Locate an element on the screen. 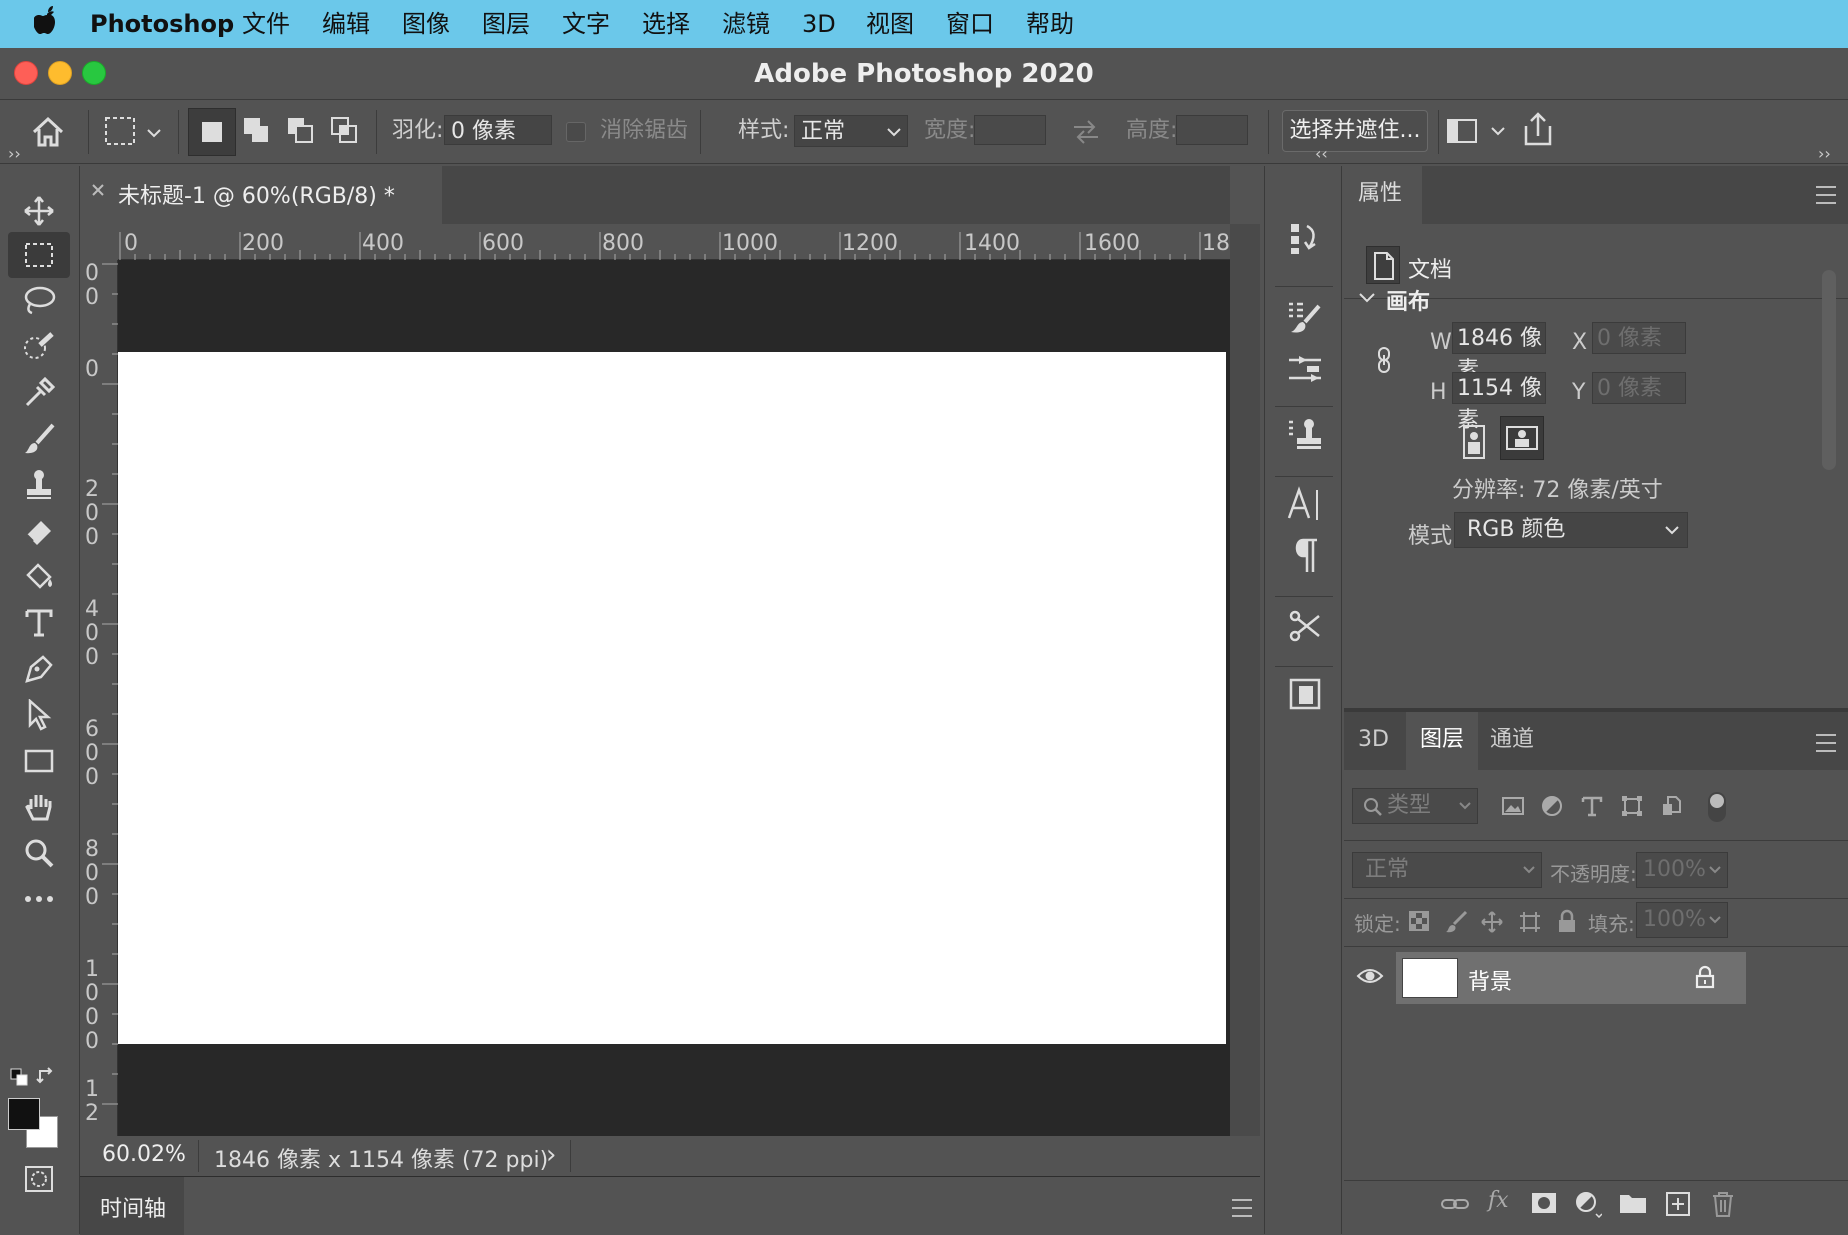 This screenshot has width=1848, height=1235. menu-filter: 滤镜 is located at coordinates (746, 24).